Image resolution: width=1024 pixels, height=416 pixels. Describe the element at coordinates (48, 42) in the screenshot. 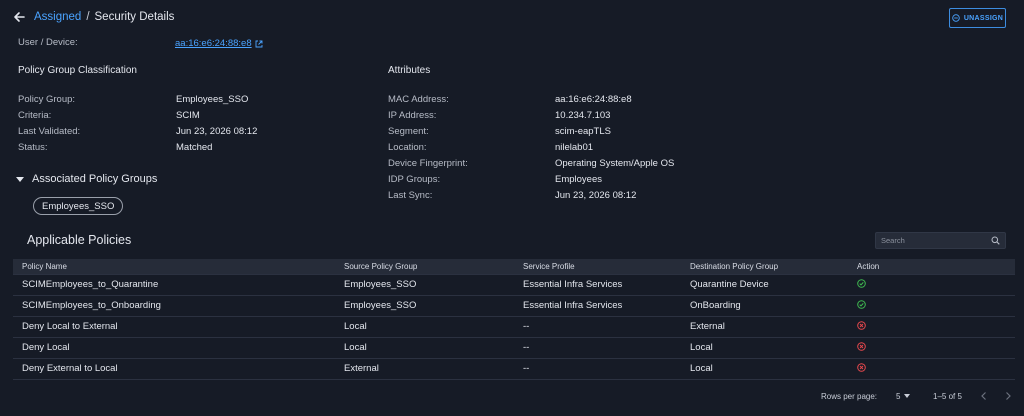

I see `user-device-label: User / Device:` at that location.